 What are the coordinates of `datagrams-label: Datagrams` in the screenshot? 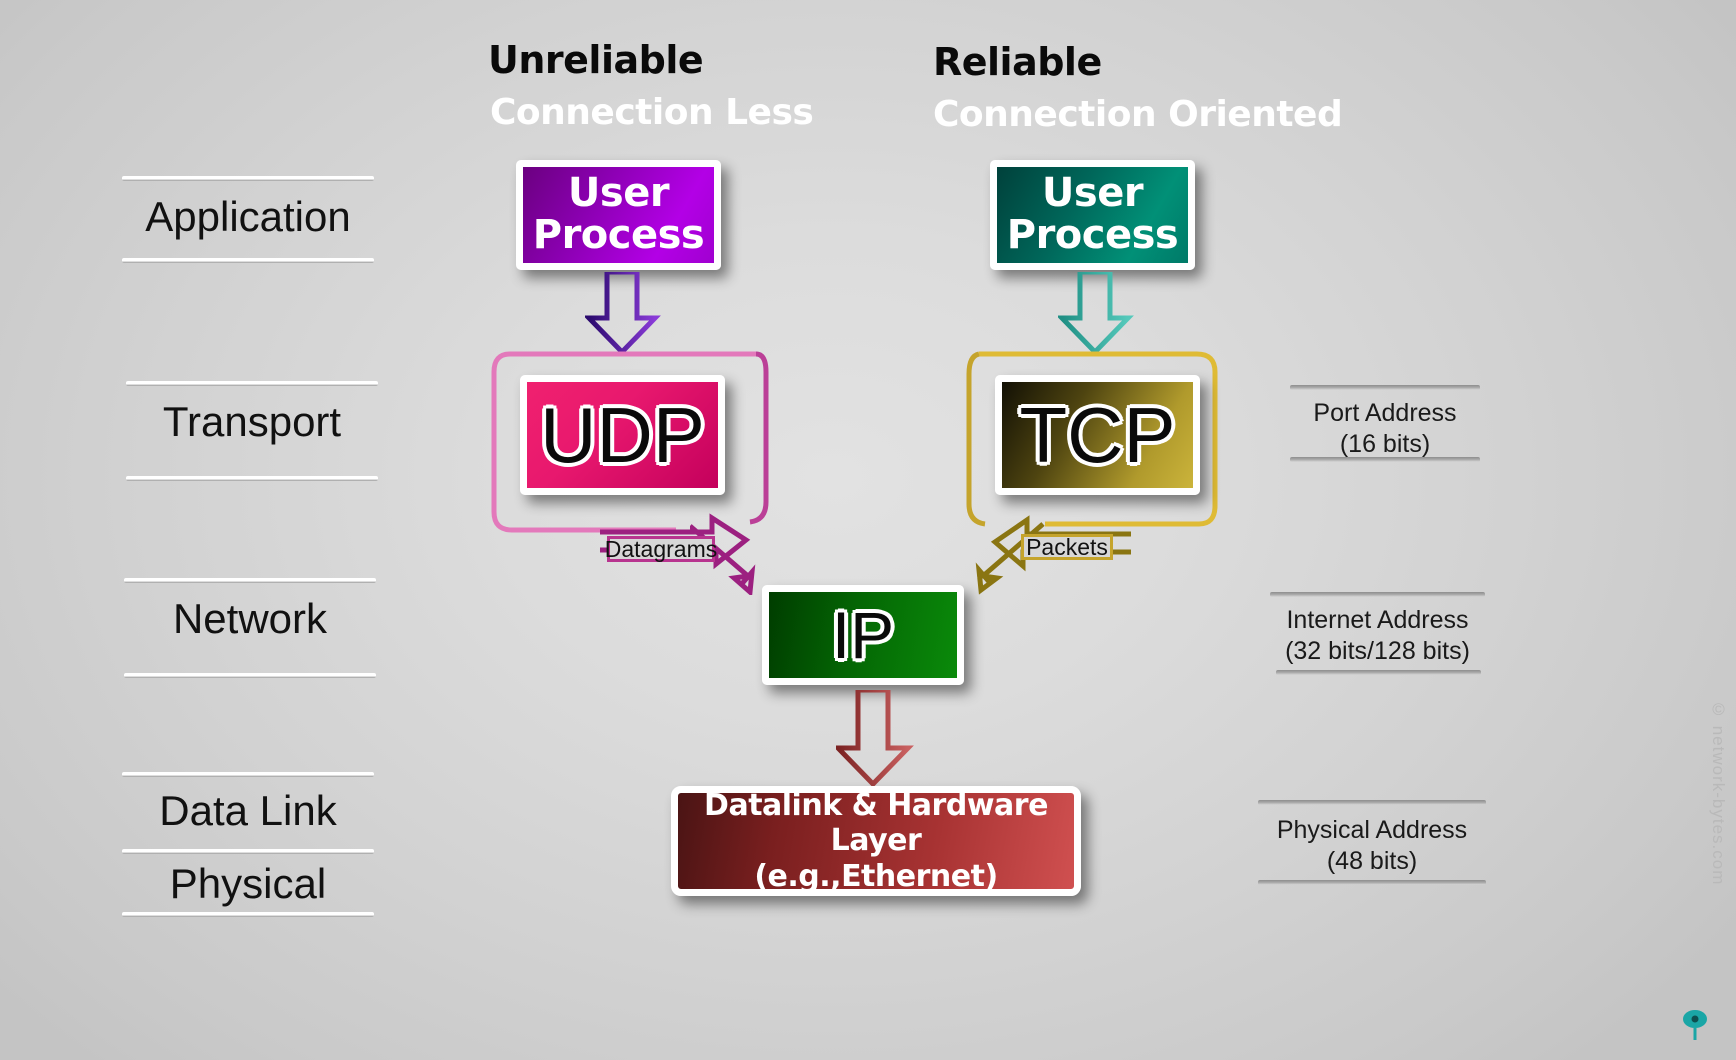 It's located at (661, 548).